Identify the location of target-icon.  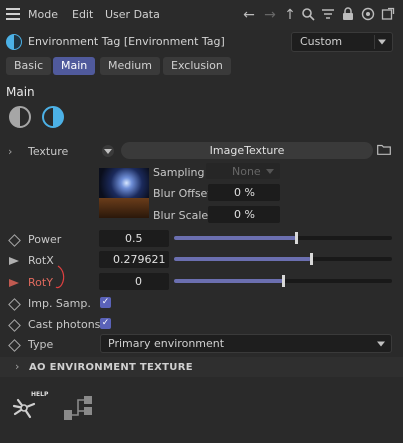
(368, 15).